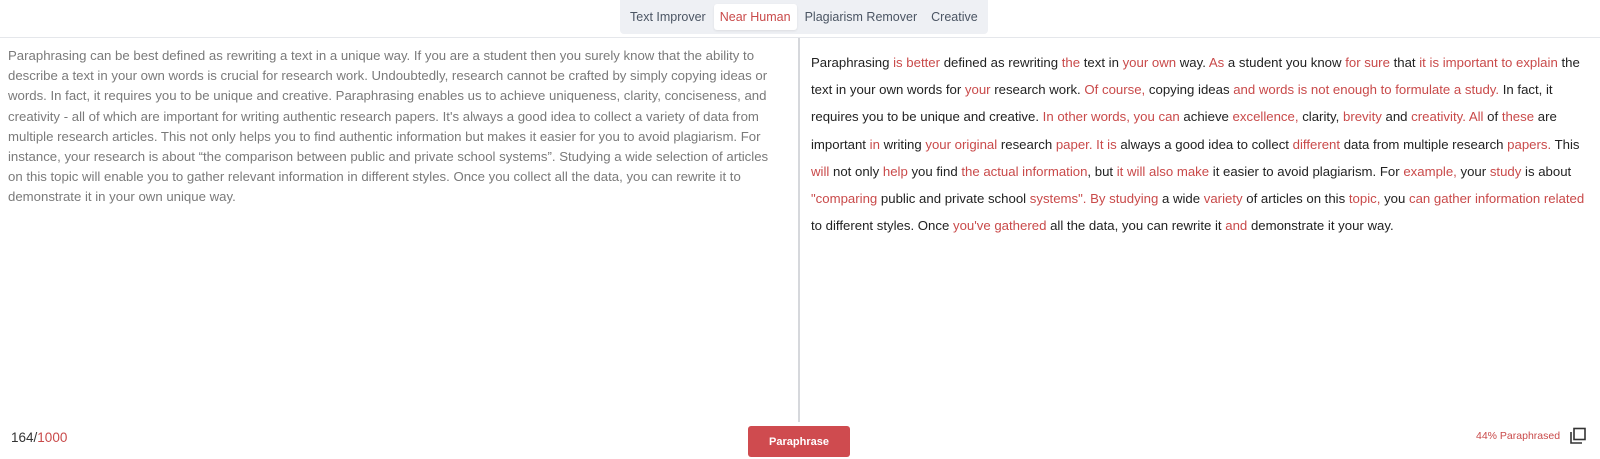  Describe the element at coordinates (1306, 171) in the screenshot. I see `unchanged-text-segment: it easier to avoid plagiarism. For` at that location.